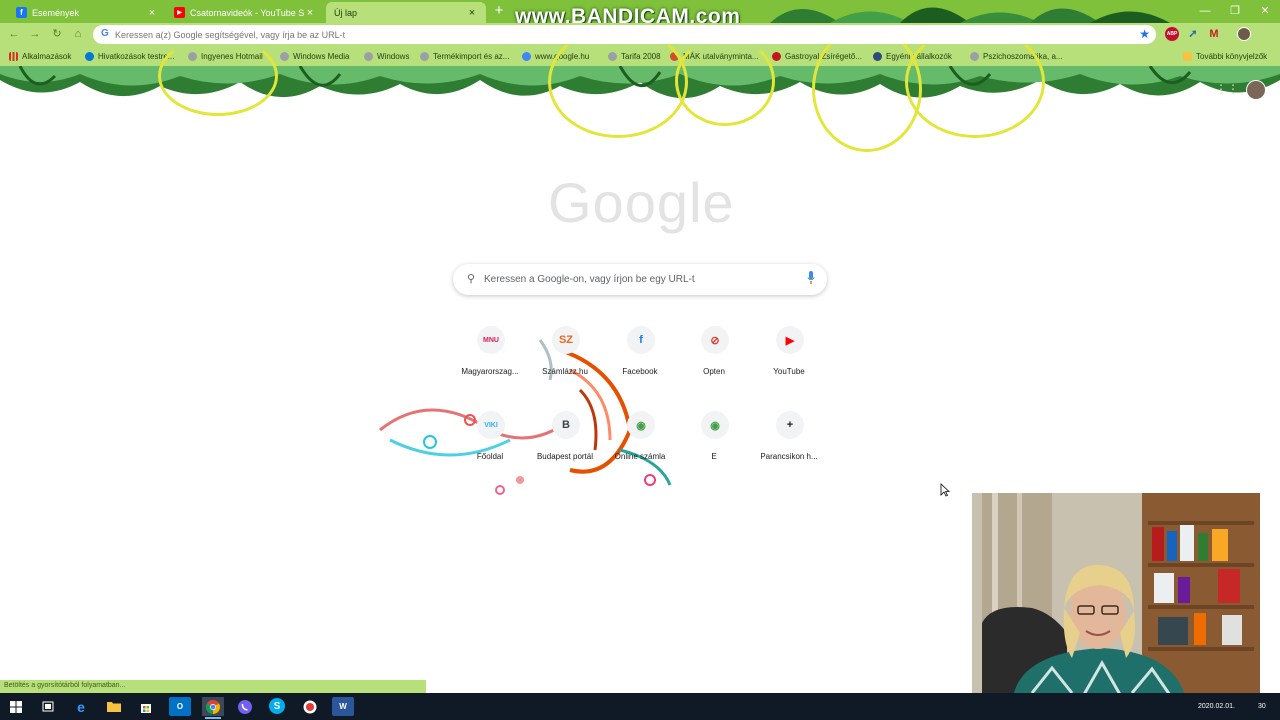 The image size is (1280, 720). What do you see at coordinates (393, 56) in the screenshot?
I see `bookmark-label: Windows` at bounding box center [393, 56].